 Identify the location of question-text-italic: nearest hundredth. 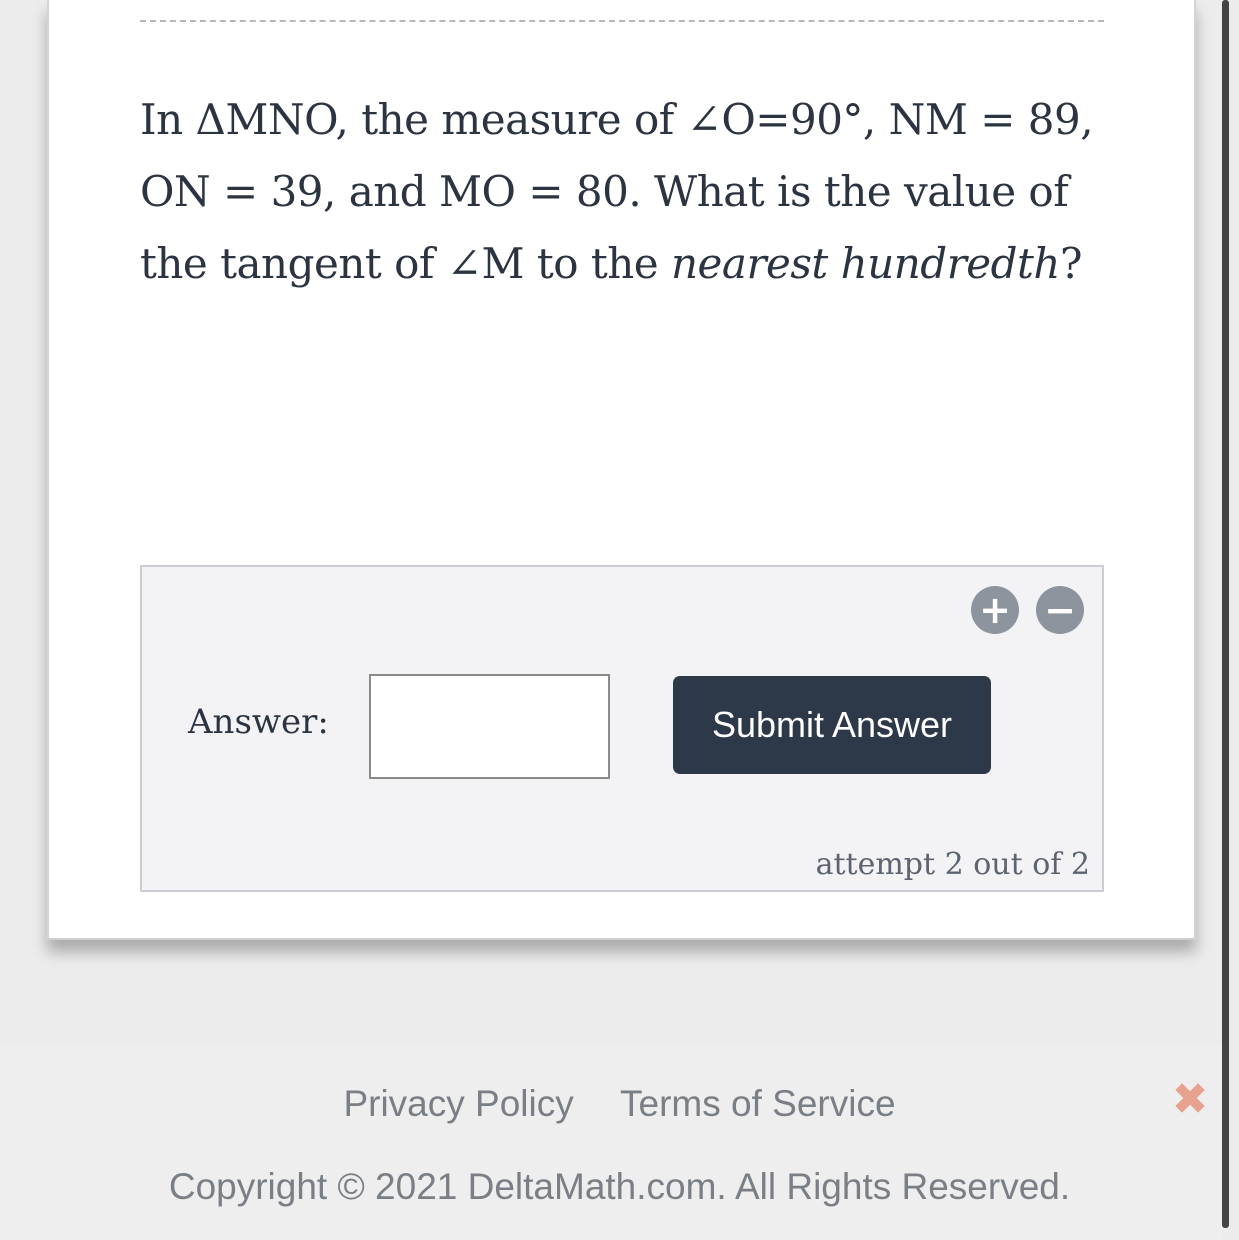
(865, 263).